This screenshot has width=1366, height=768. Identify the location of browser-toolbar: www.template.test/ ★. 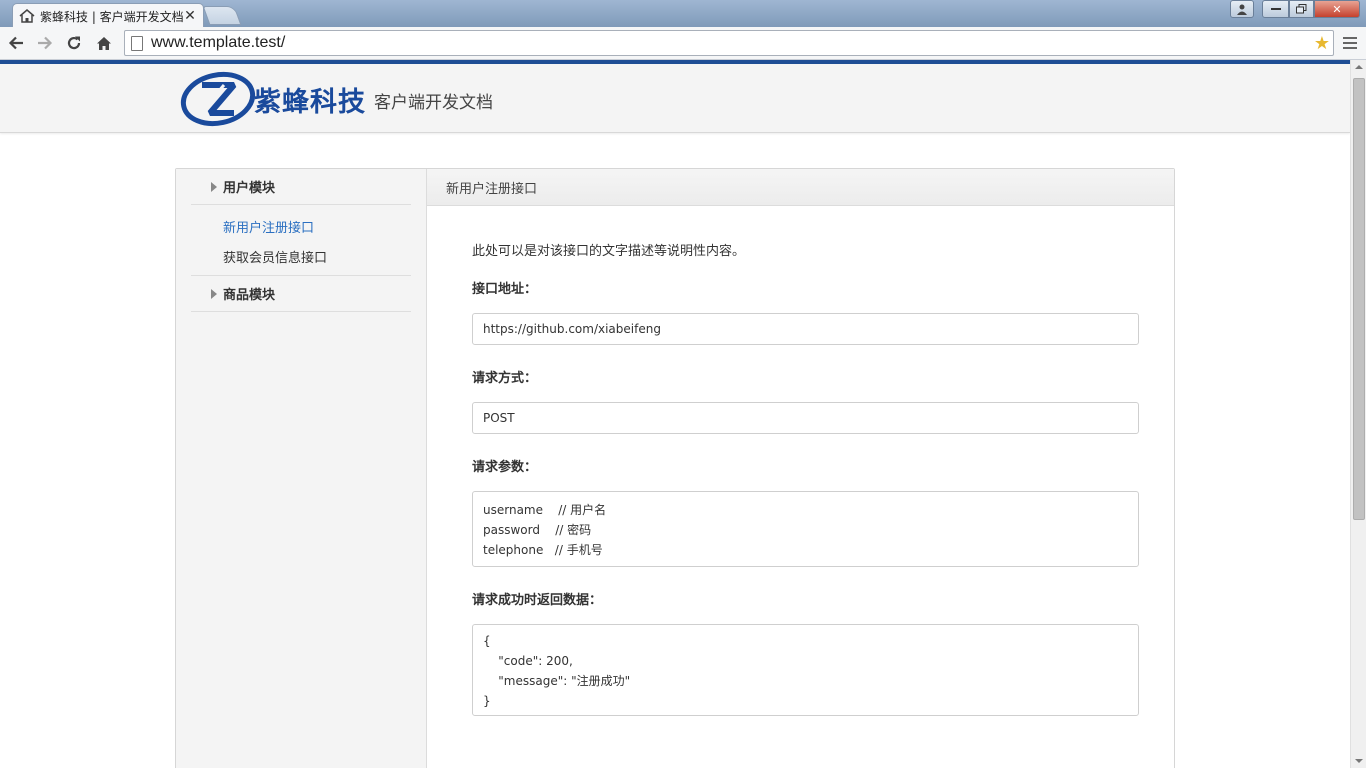
(683, 43).